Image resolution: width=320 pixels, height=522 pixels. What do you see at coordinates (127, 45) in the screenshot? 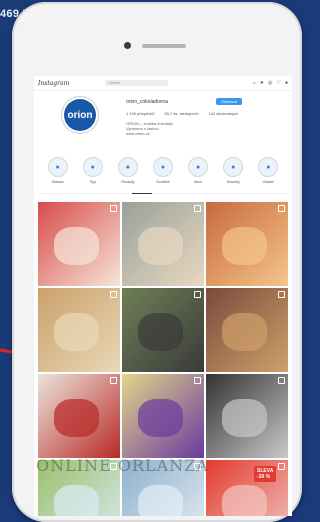
I see `phone-camera` at bounding box center [127, 45].